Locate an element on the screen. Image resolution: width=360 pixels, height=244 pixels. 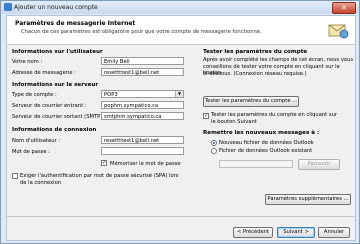
account-type-value: POP3 is located at coordinates (111, 95).